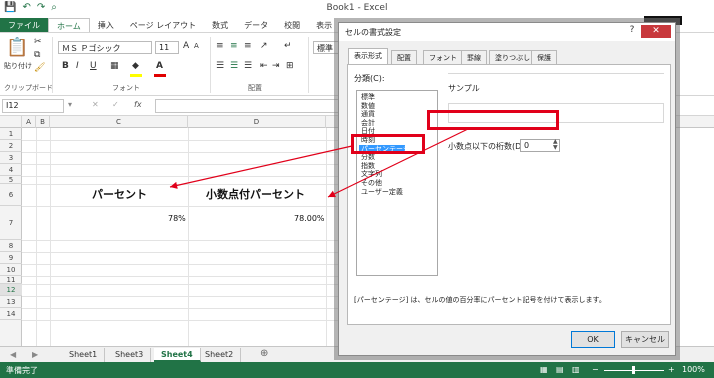 The width and height of the screenshot is (714, 378). I want to click on annotation-arrows, so click(320, 162).